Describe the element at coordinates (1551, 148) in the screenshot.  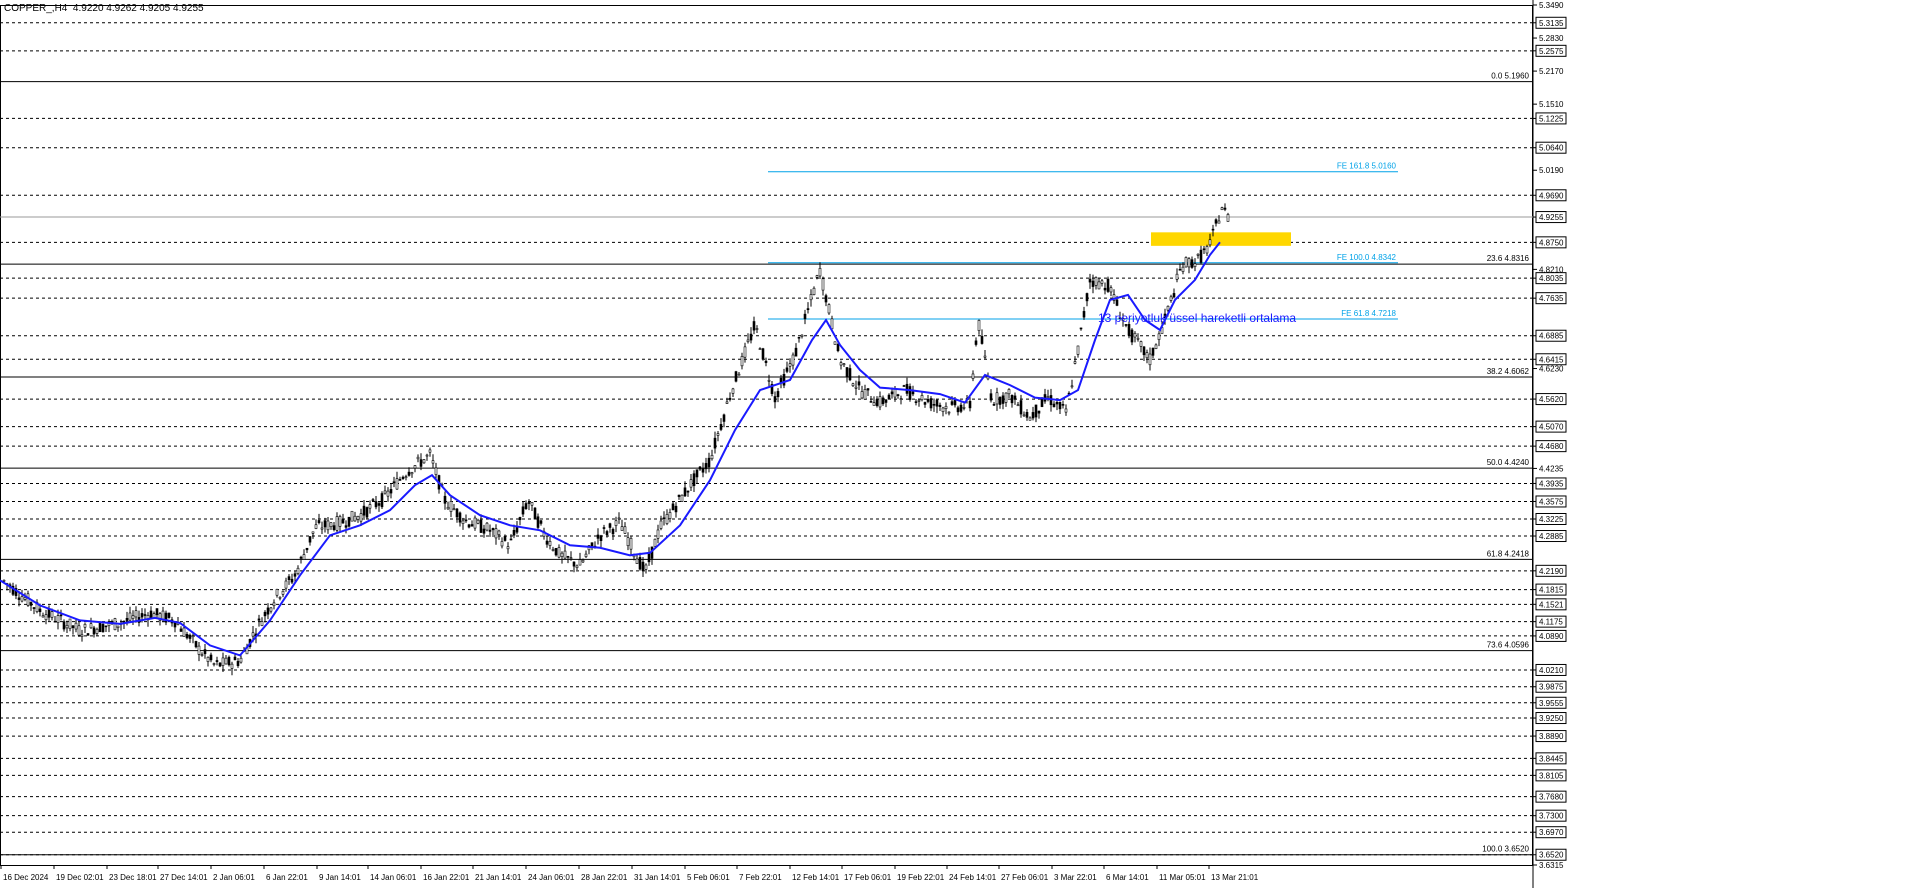
I see `price-axis-tick-label: 5.0640` at that location.